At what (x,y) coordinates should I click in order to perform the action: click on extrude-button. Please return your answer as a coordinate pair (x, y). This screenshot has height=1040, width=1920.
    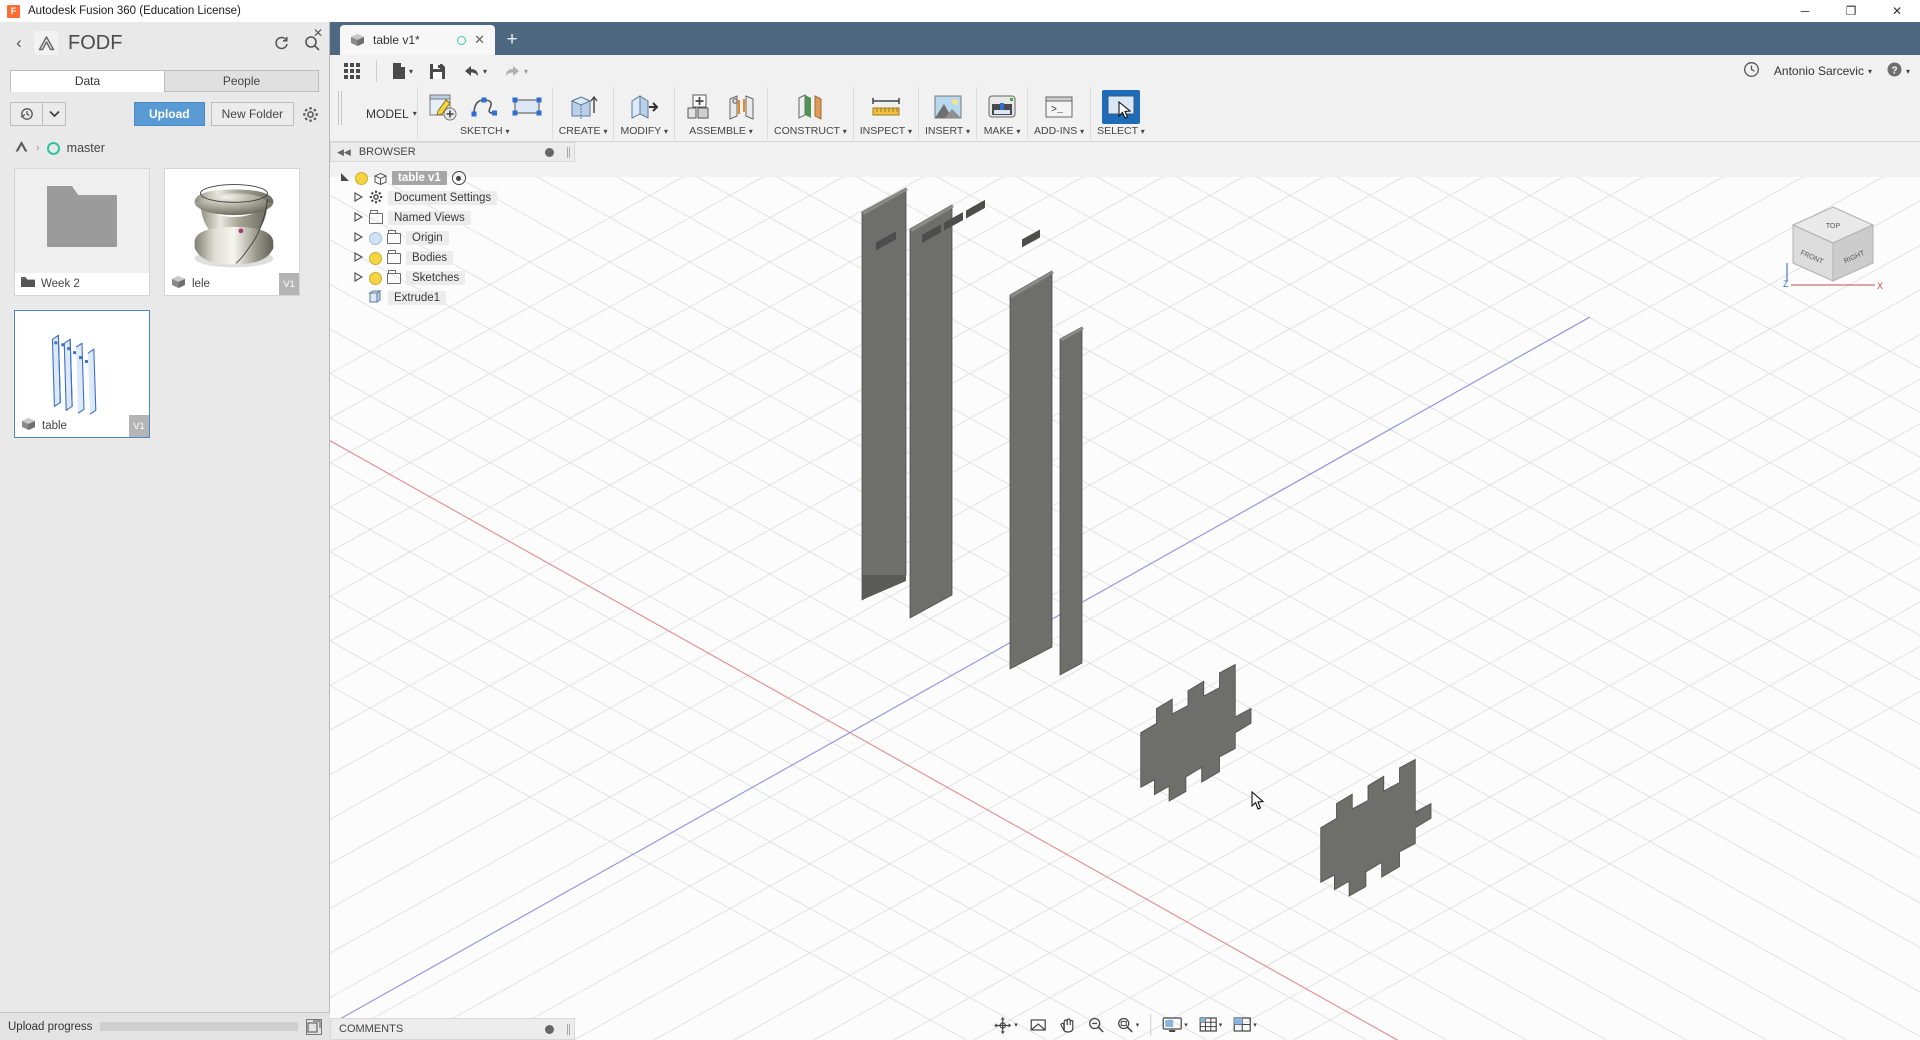
    Looking at the image, I should click on (583, 107).